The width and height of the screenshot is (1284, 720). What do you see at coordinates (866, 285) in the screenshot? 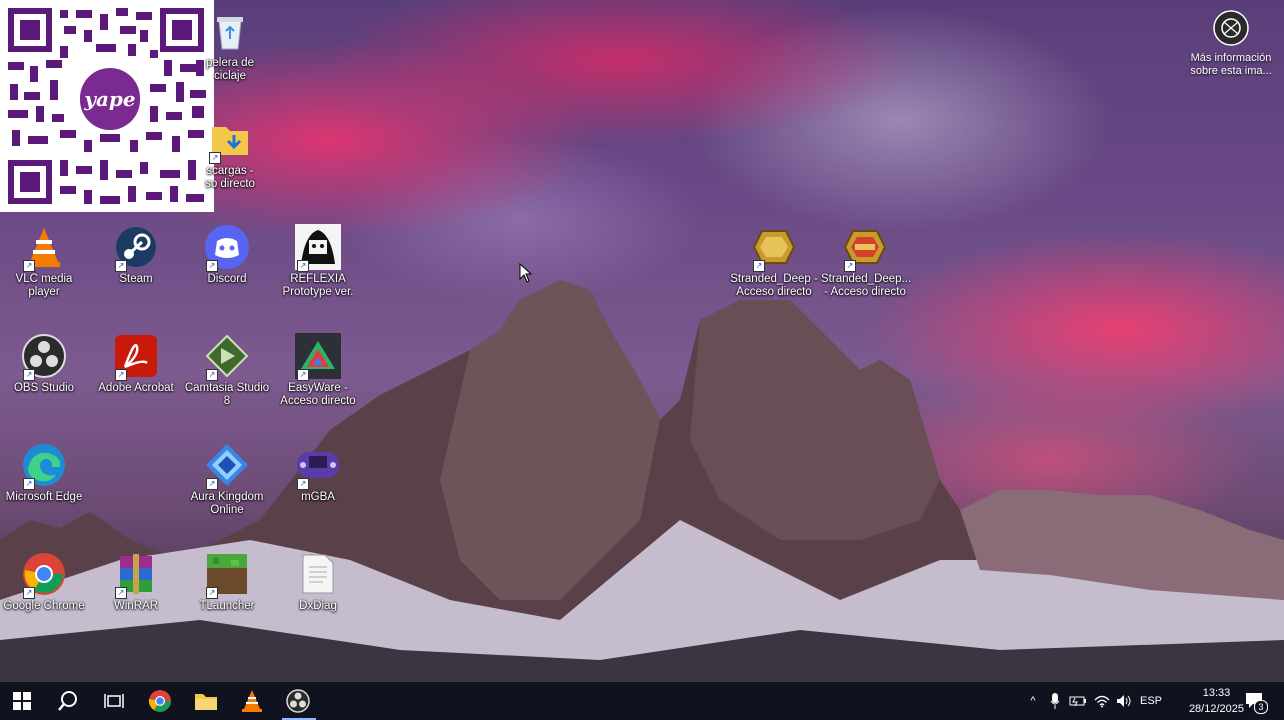
I see `desktop-icon-label: Stranded_Deep... - Acceso directo` at bounding box center [866, 285].